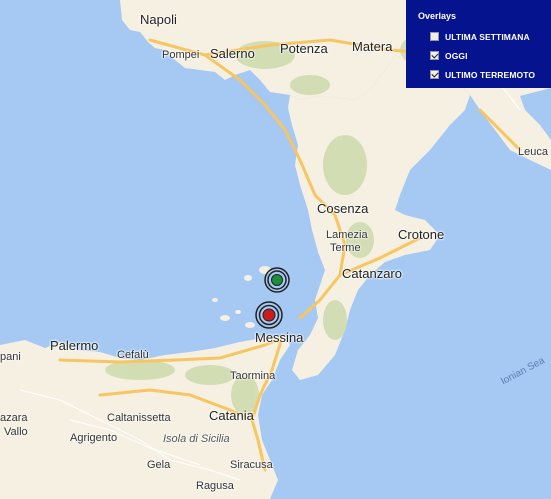  Describe the element at coordinates (345, 248) in the screenshot. I see `label-terme: Terme` at that location.